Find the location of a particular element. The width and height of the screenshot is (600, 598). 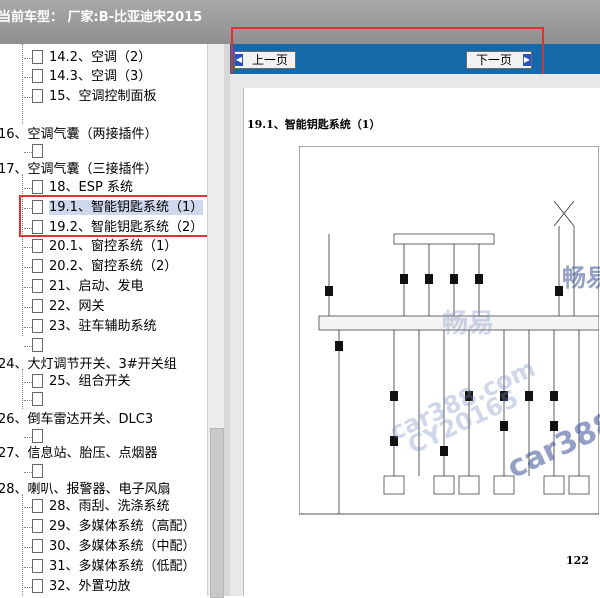

tree-item: 32、外置功放 is located at coordinates (77, 586).